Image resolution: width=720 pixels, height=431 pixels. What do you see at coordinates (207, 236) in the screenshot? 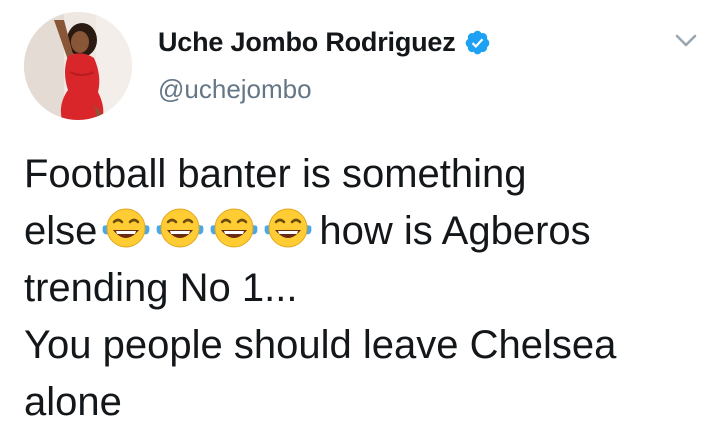
I see `emoji-group` at bounding box center [207, 236].